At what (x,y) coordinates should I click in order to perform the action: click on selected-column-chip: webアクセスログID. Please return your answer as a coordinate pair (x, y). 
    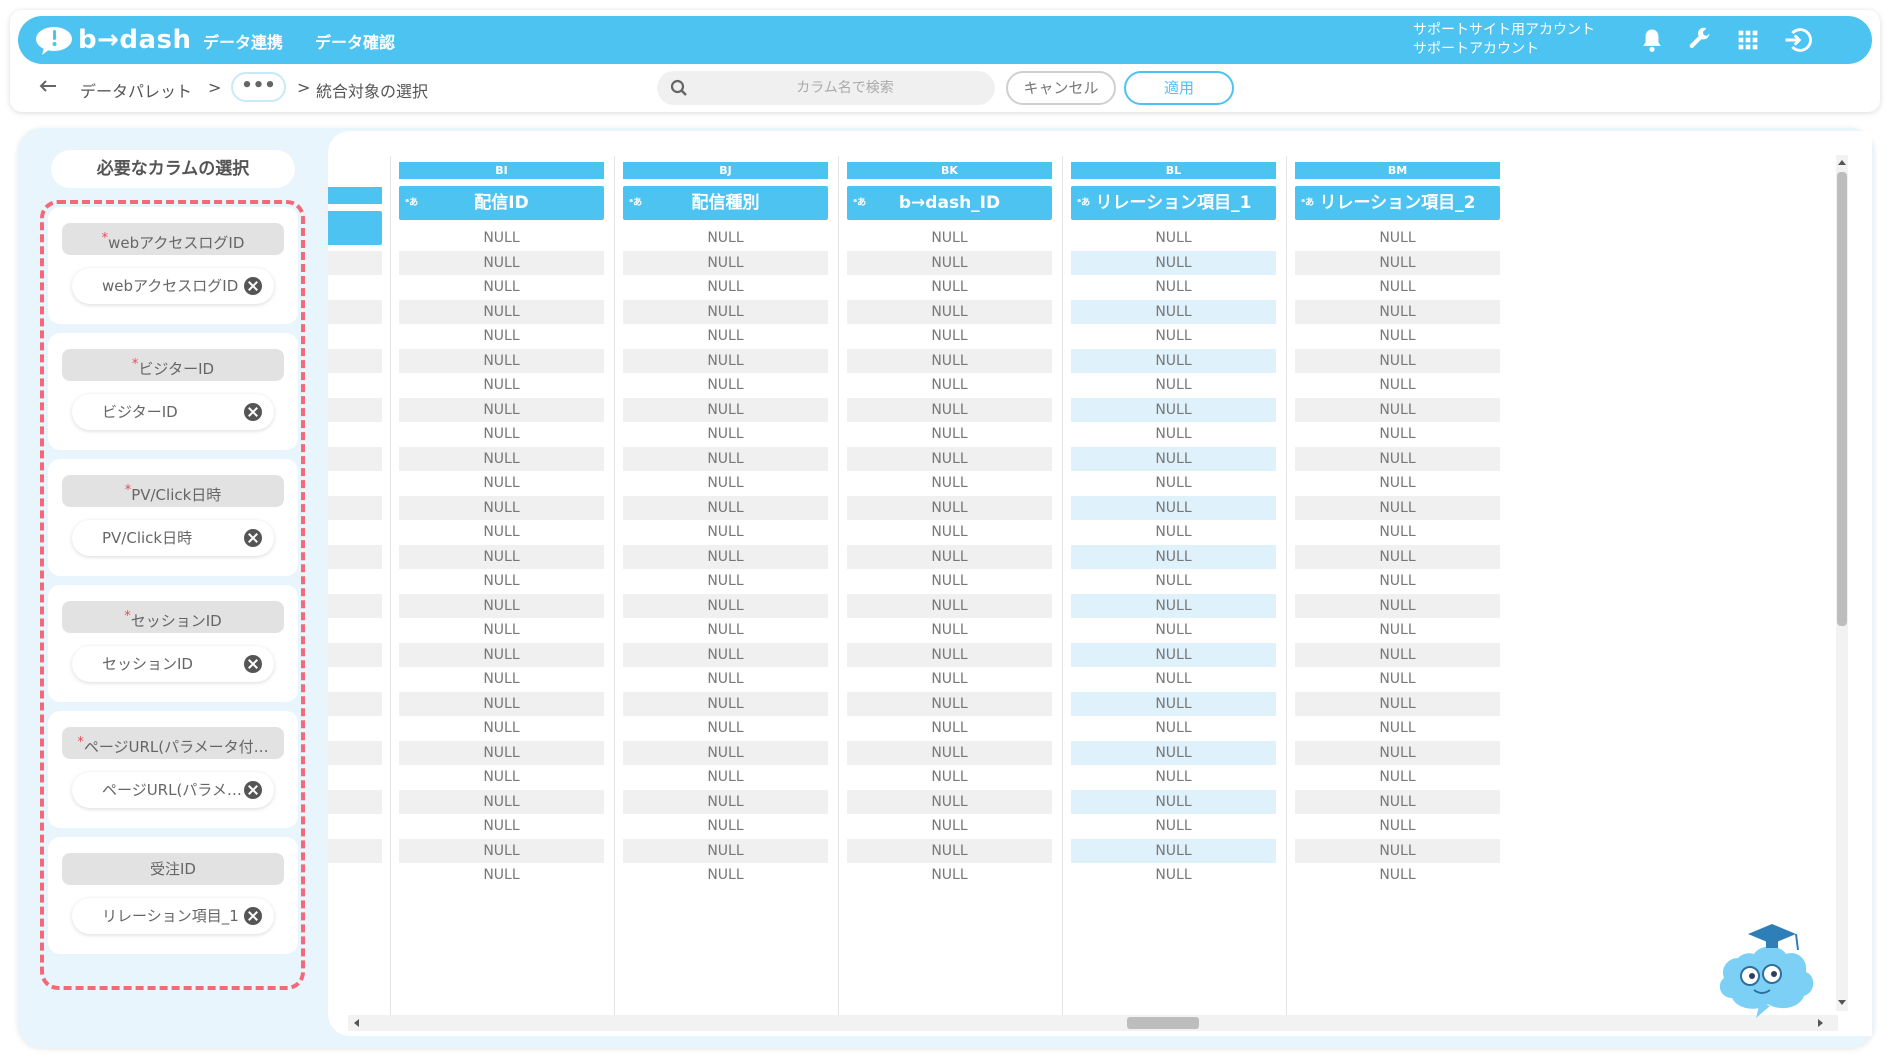
    Looking at the image, I should click on (173, 286).